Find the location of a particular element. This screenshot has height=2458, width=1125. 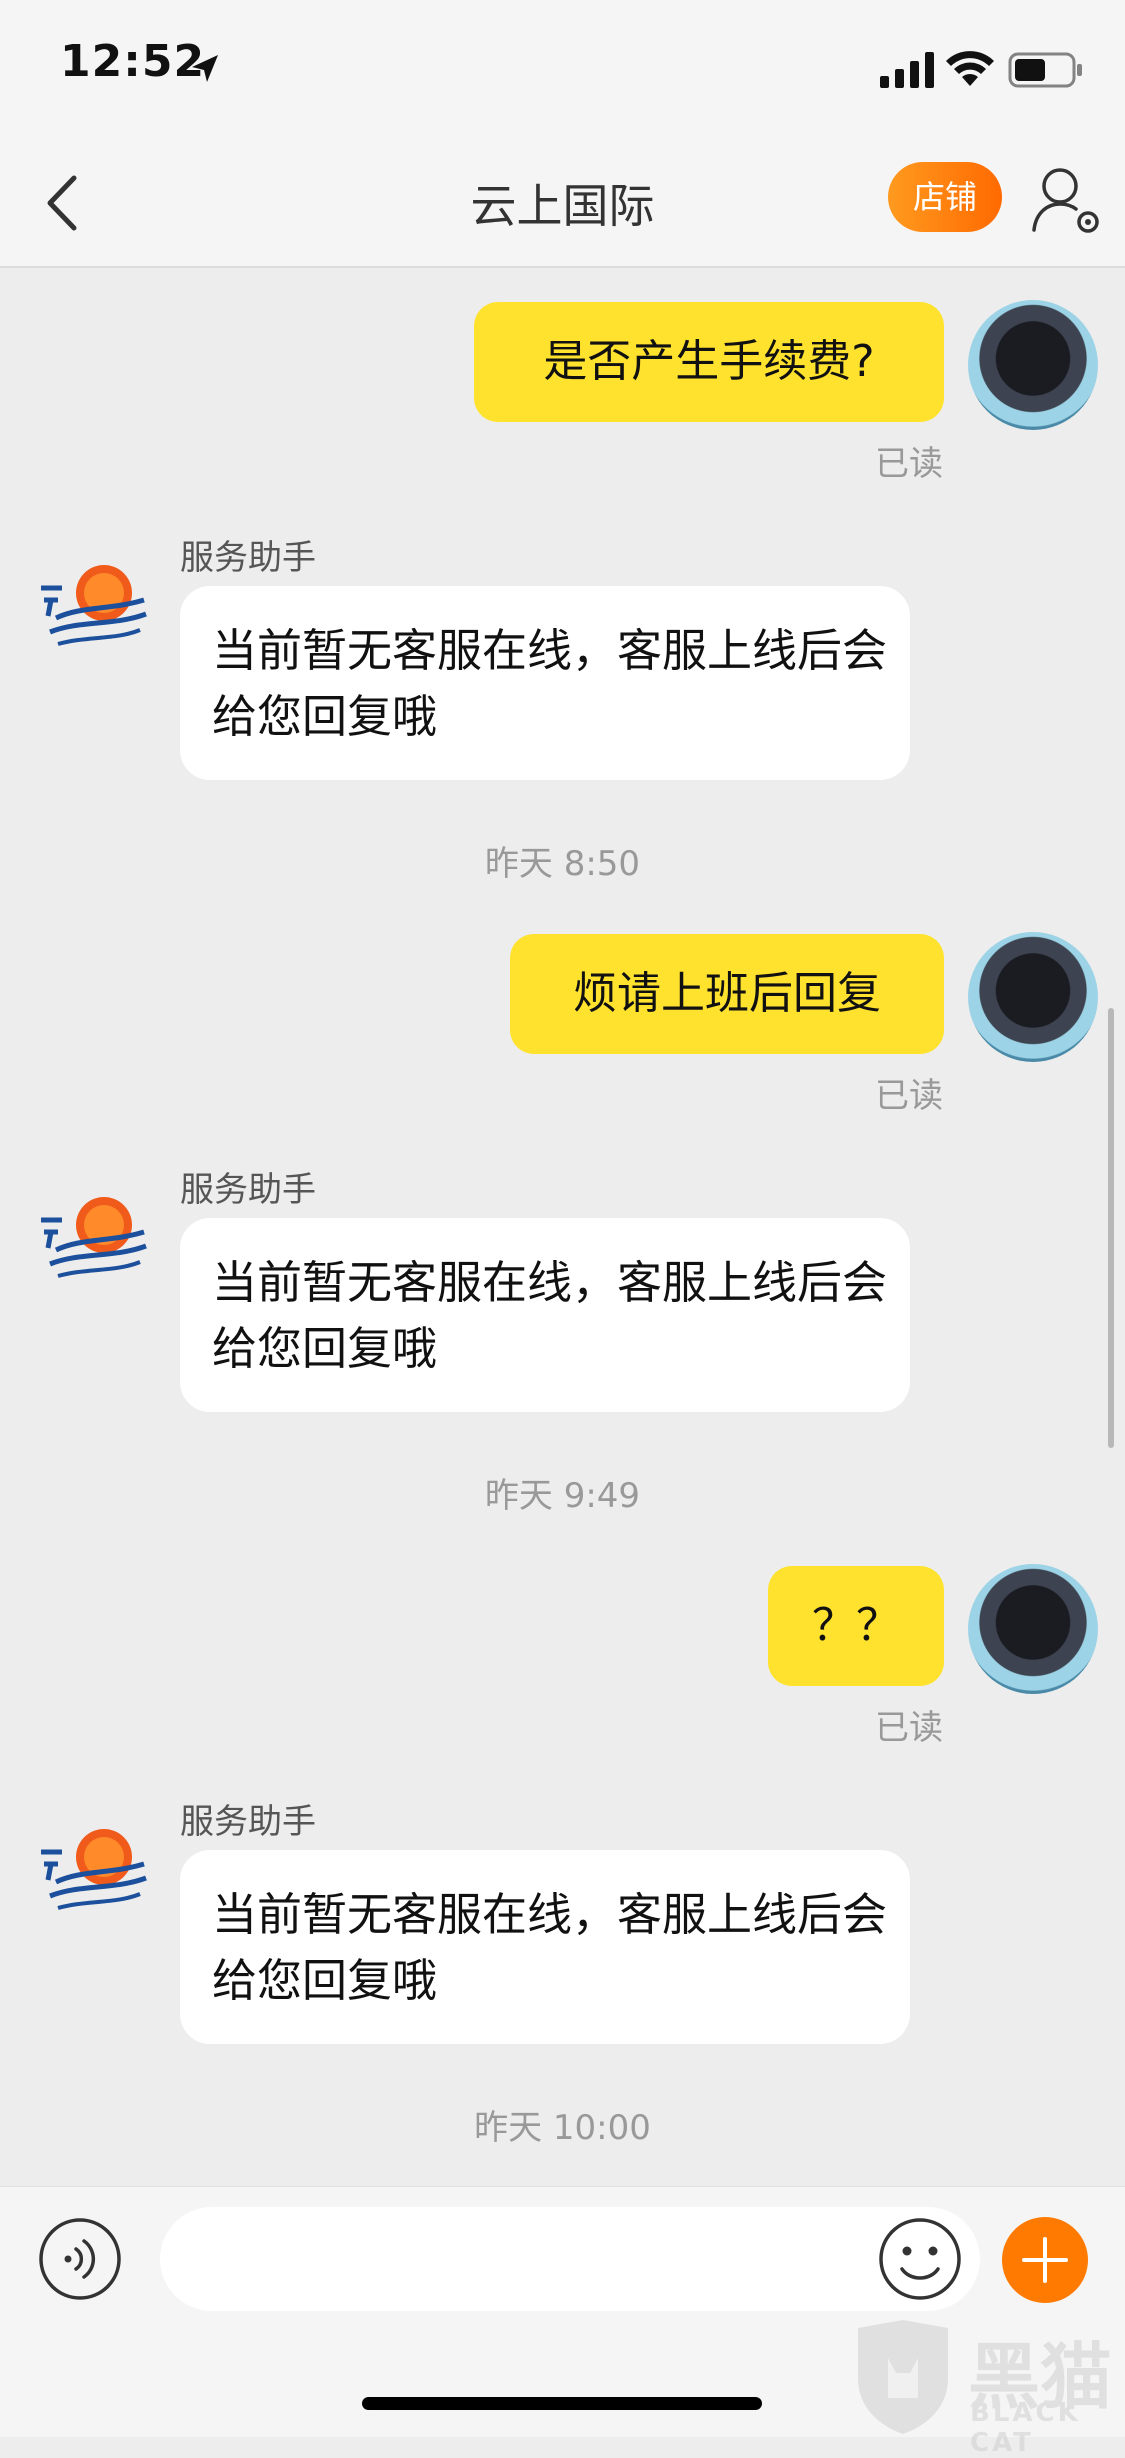

message-timestamp: 昨天 8:50 is located at coordinates (562, 864).